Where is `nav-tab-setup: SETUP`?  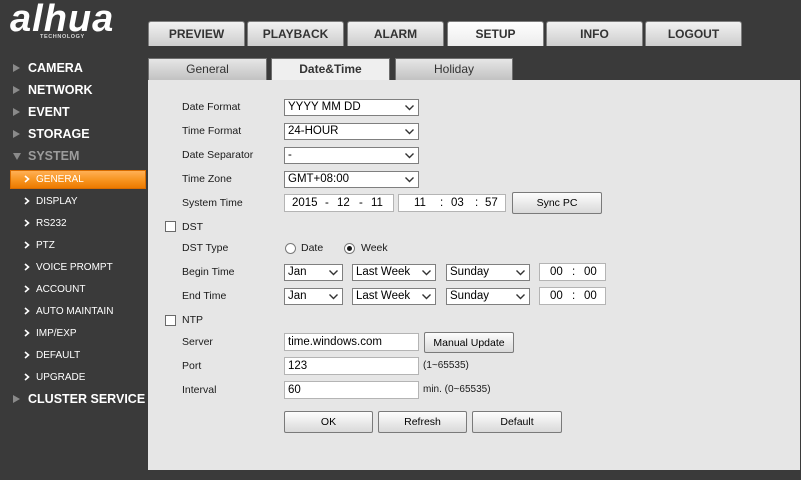 nav-tab-setup: SETUP is located at coordinates (495, 33).